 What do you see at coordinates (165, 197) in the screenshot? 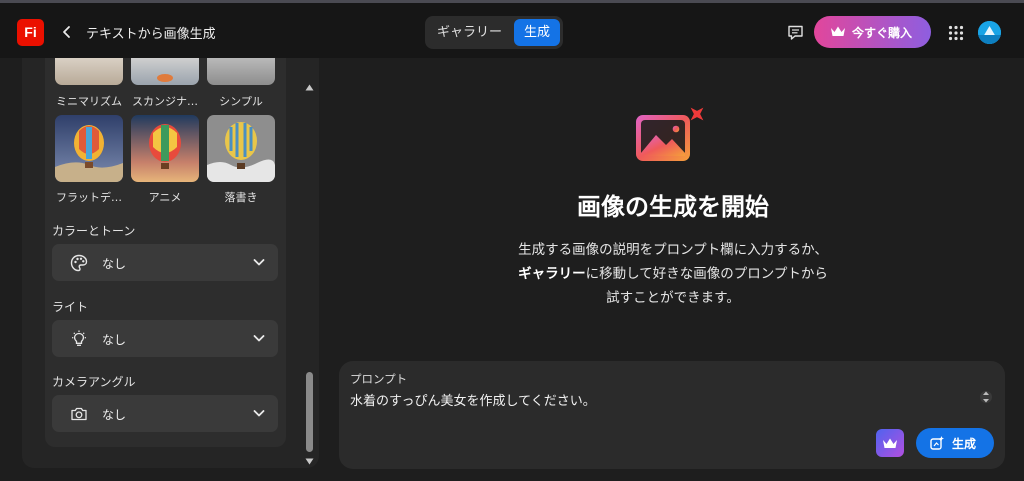
I see `style-label-anime: アニメ` at bounding box center [165, 197].